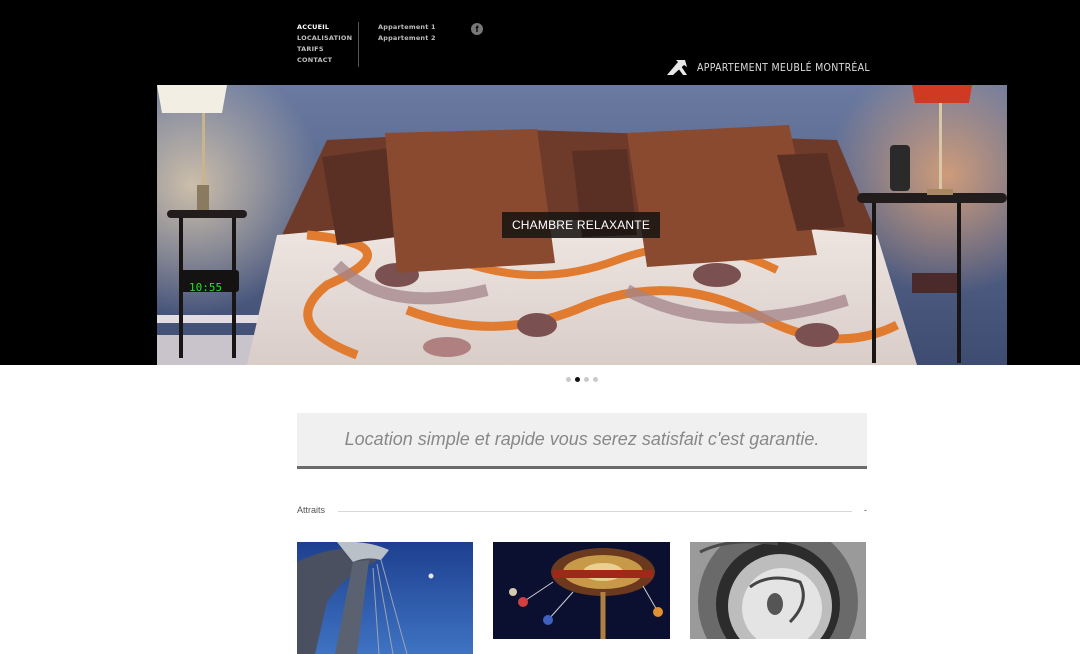 This screenshot has height=654, width=1080. Describe the element at coordinates (865, 510) in the screenshot. I see `collapse-toggle: -` at that location.